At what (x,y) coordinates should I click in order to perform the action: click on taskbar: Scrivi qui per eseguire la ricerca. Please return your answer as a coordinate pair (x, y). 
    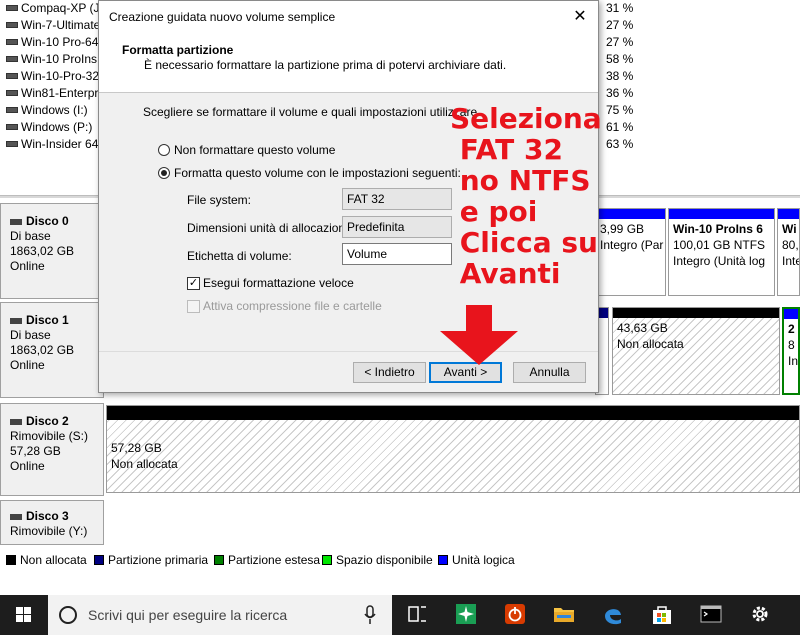
    Looking at the image, I should click on (400, 615).